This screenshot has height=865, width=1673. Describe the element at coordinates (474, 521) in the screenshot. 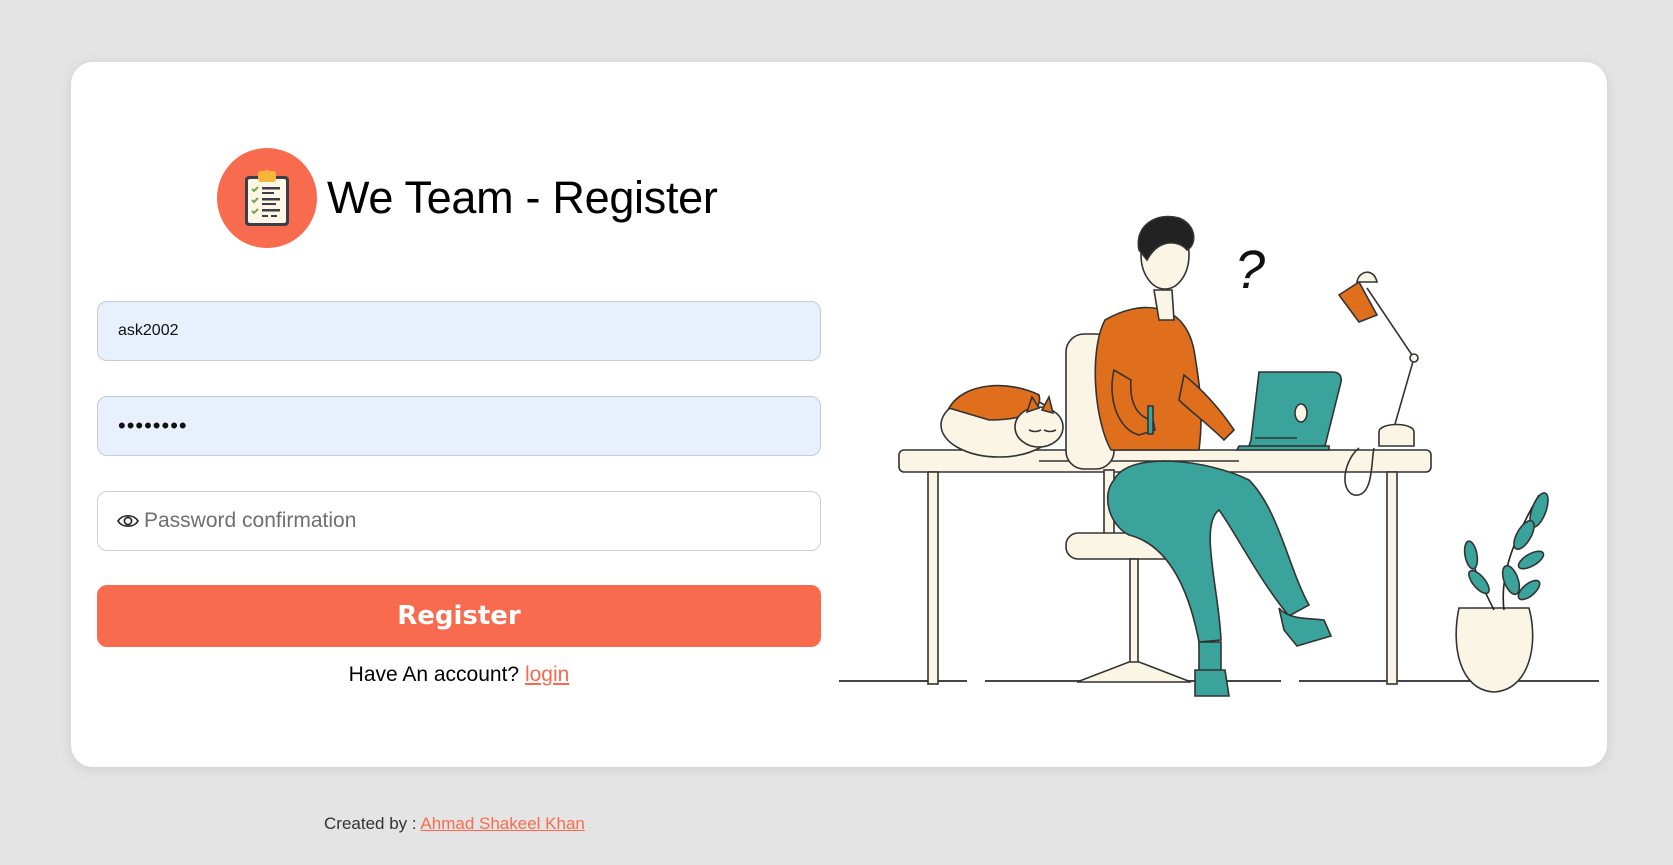

I see `password-confirmation-input` at that location.